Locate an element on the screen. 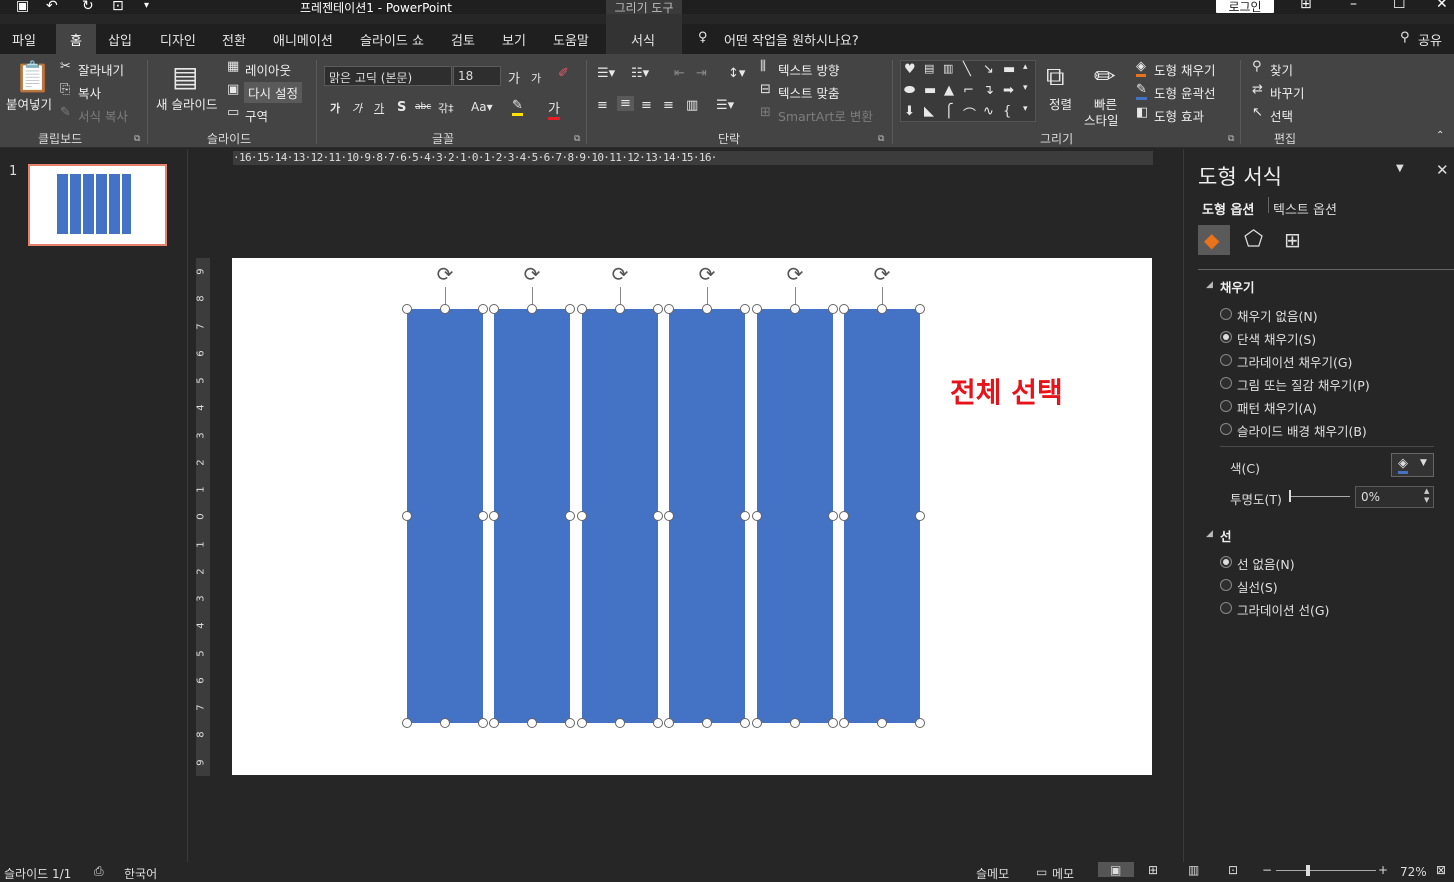 Image resolution: width=1454 pixels, height=882 pixels. share-button: 공유 is located at coordinates (1430, 39).